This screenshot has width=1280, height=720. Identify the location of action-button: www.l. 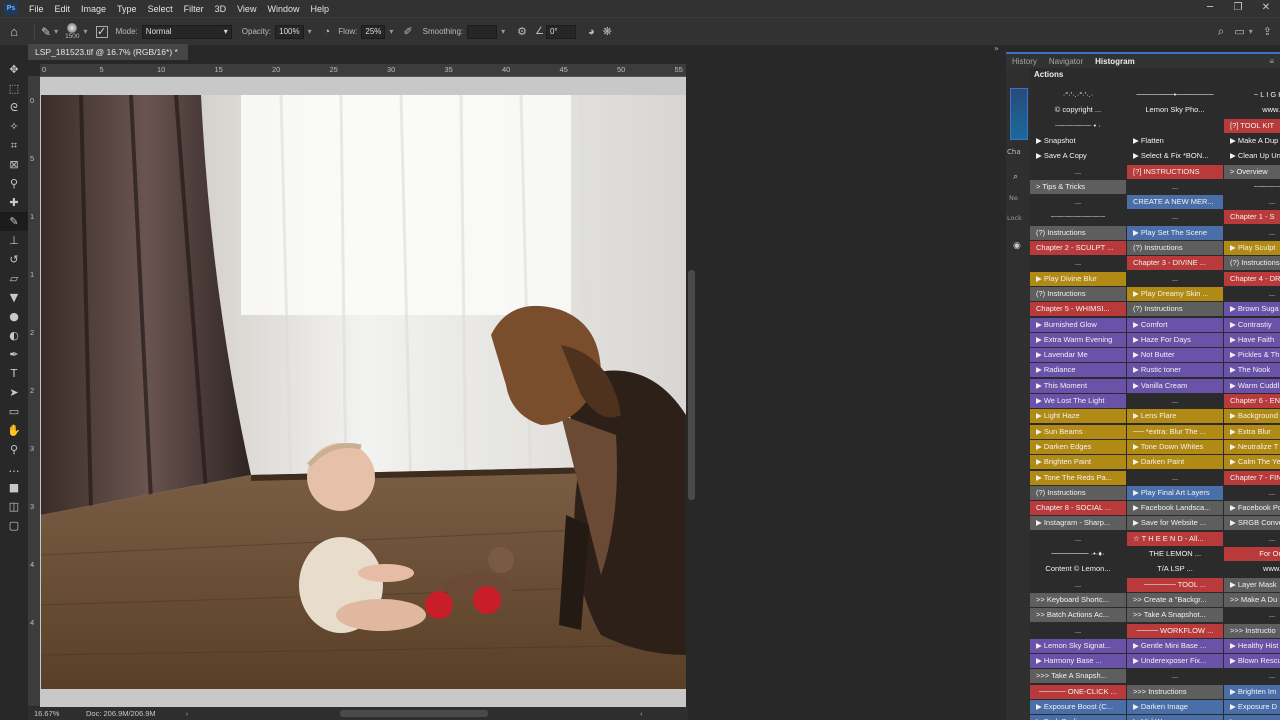
(1252, 110).